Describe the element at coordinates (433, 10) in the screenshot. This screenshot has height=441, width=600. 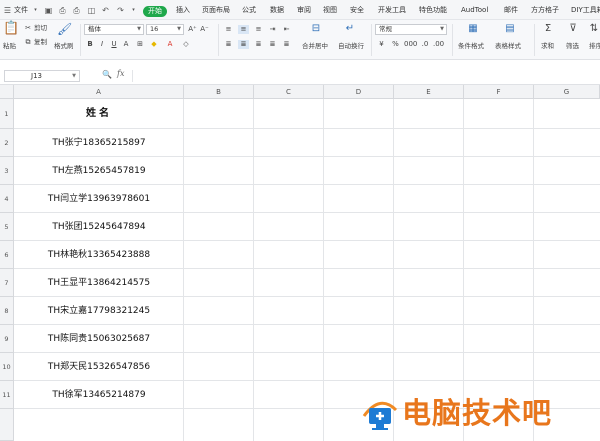
I see `tab-special-features: 特色功能` at that location.